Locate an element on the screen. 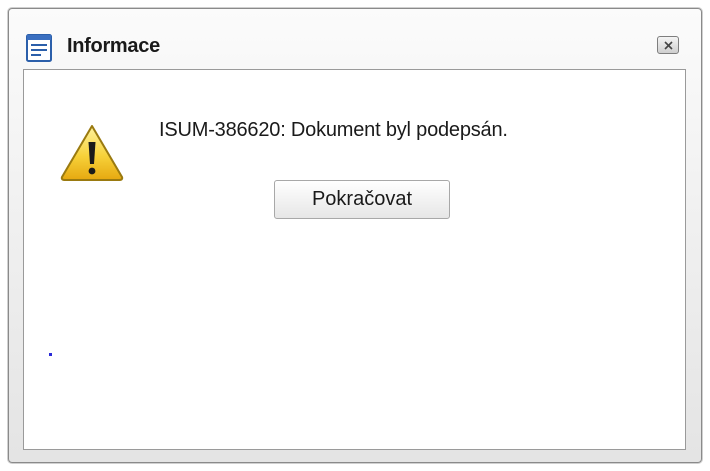 The height and width of the screenshot is (471, 710). close-button is located at coordinates (668, 45).